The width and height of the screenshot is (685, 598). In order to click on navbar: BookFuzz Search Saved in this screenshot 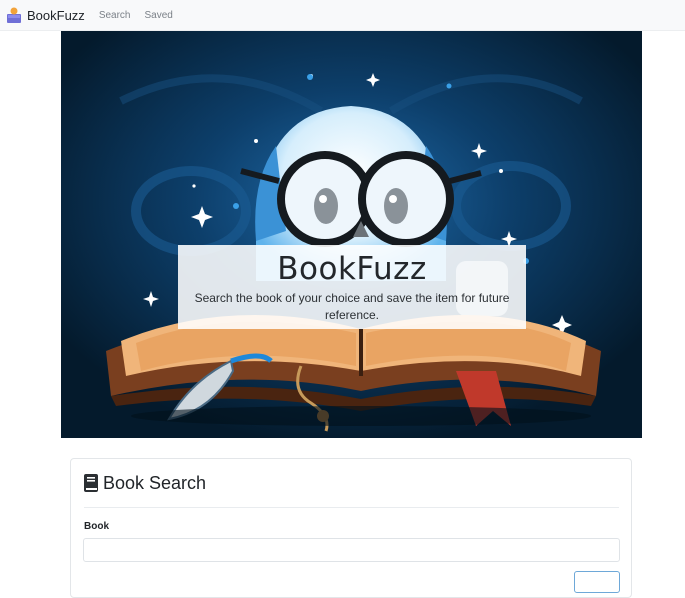, I will do `click(342, 15)`.